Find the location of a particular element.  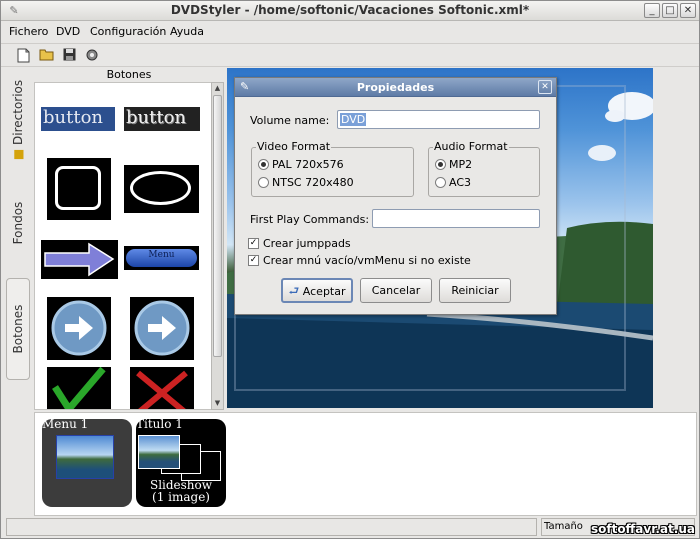

first-play-input is located at coordinates (456, 218).